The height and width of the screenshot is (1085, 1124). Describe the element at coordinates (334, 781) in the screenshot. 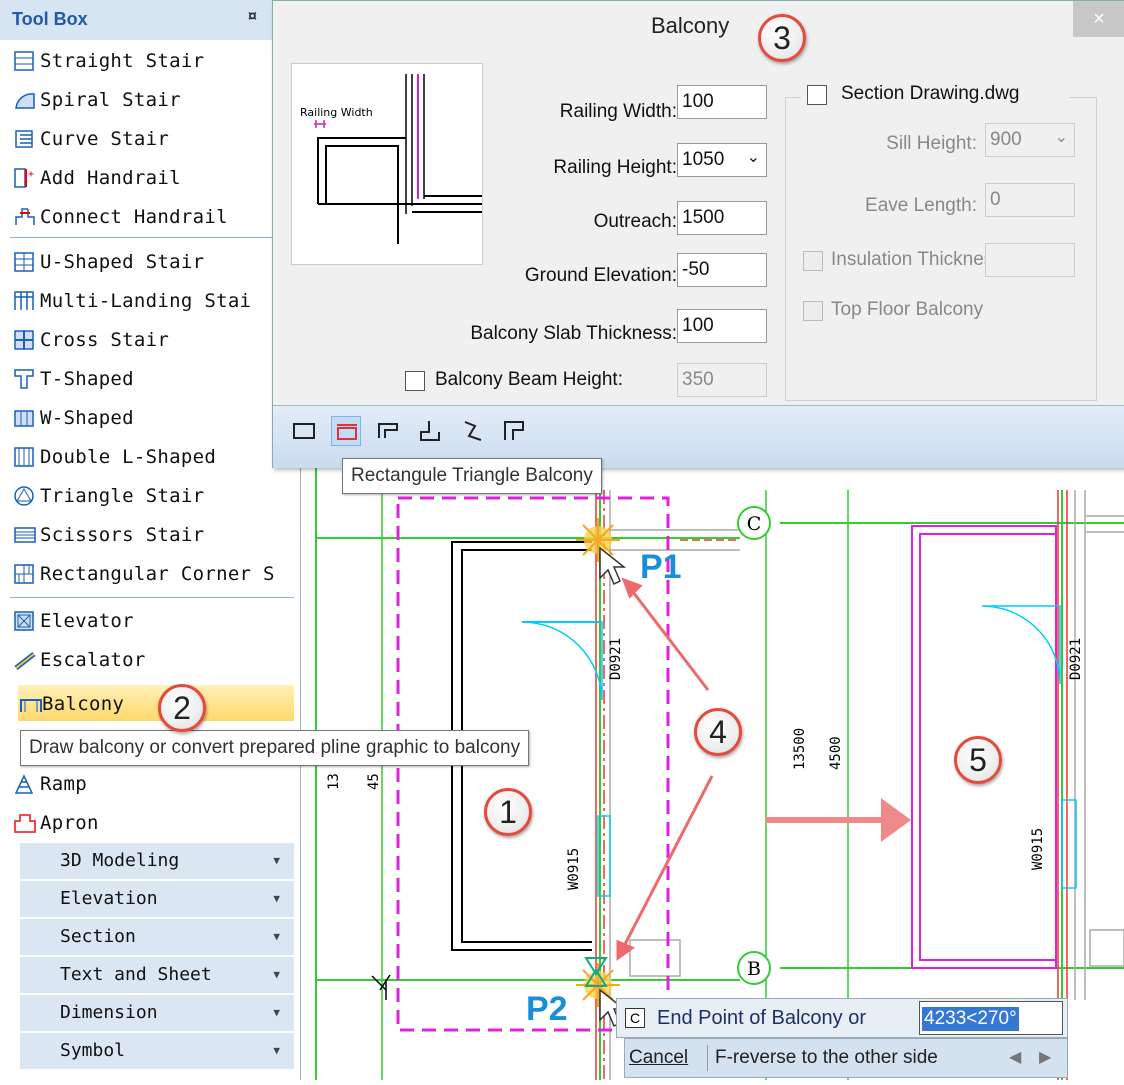

I see `dimension-left-1: 13` at that location.